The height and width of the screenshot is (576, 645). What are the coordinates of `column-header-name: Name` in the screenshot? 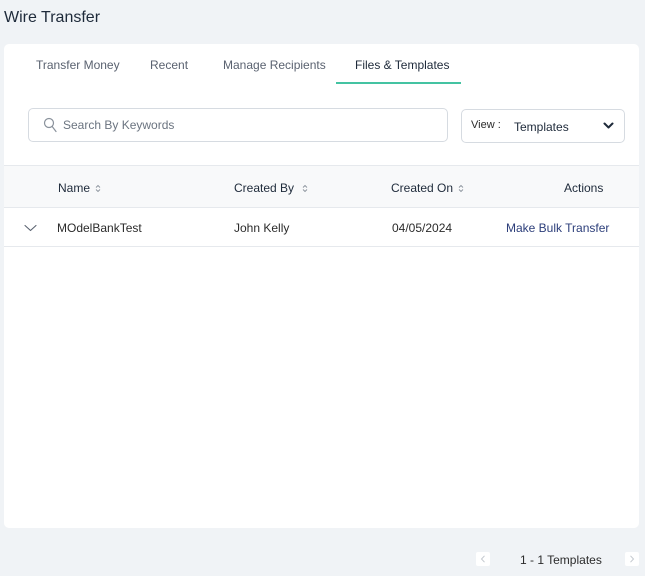 It's located at (79, 188).